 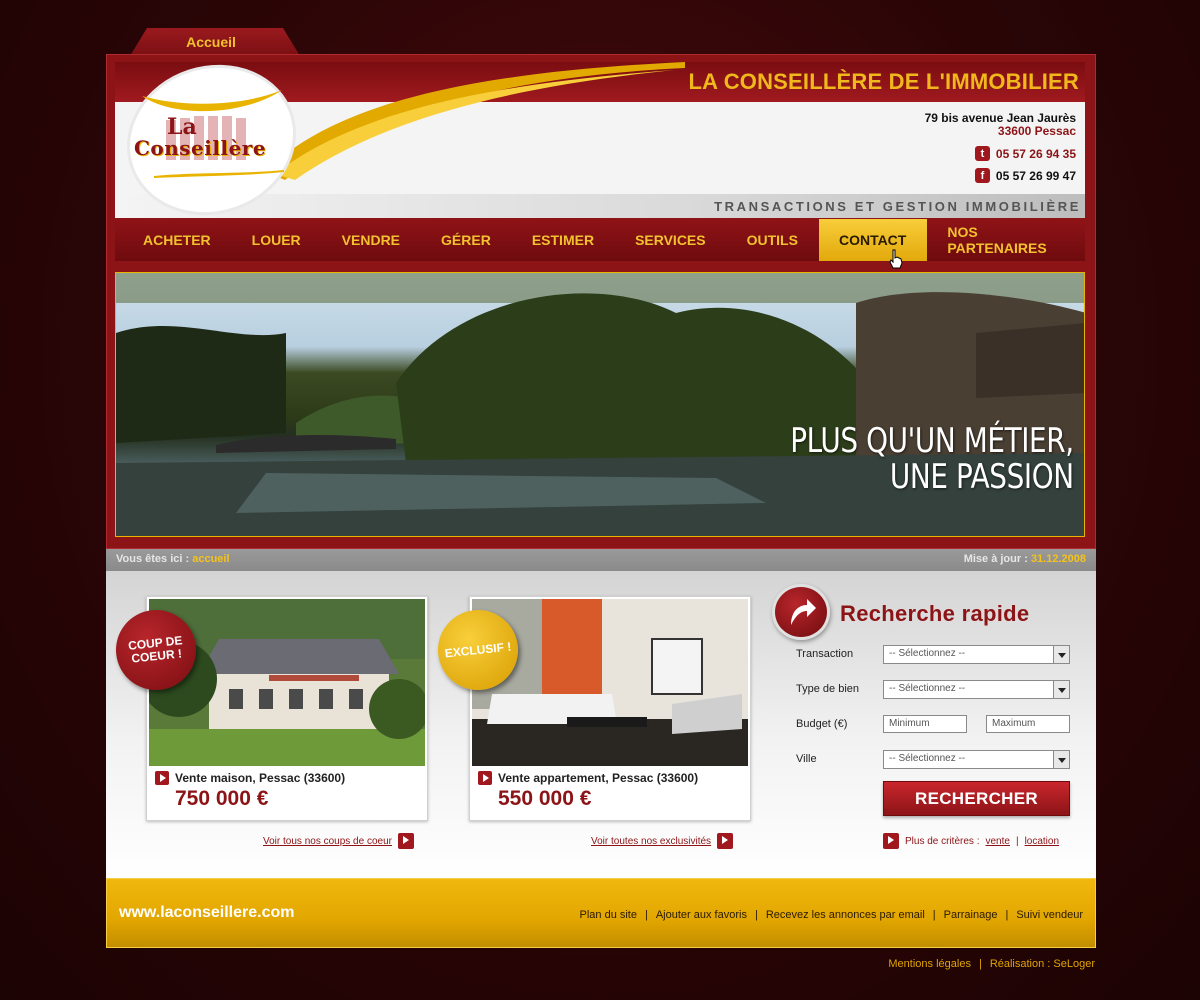 I want to click on property-type-select: -- Sélectionnez --, so click(x=976, y=689).